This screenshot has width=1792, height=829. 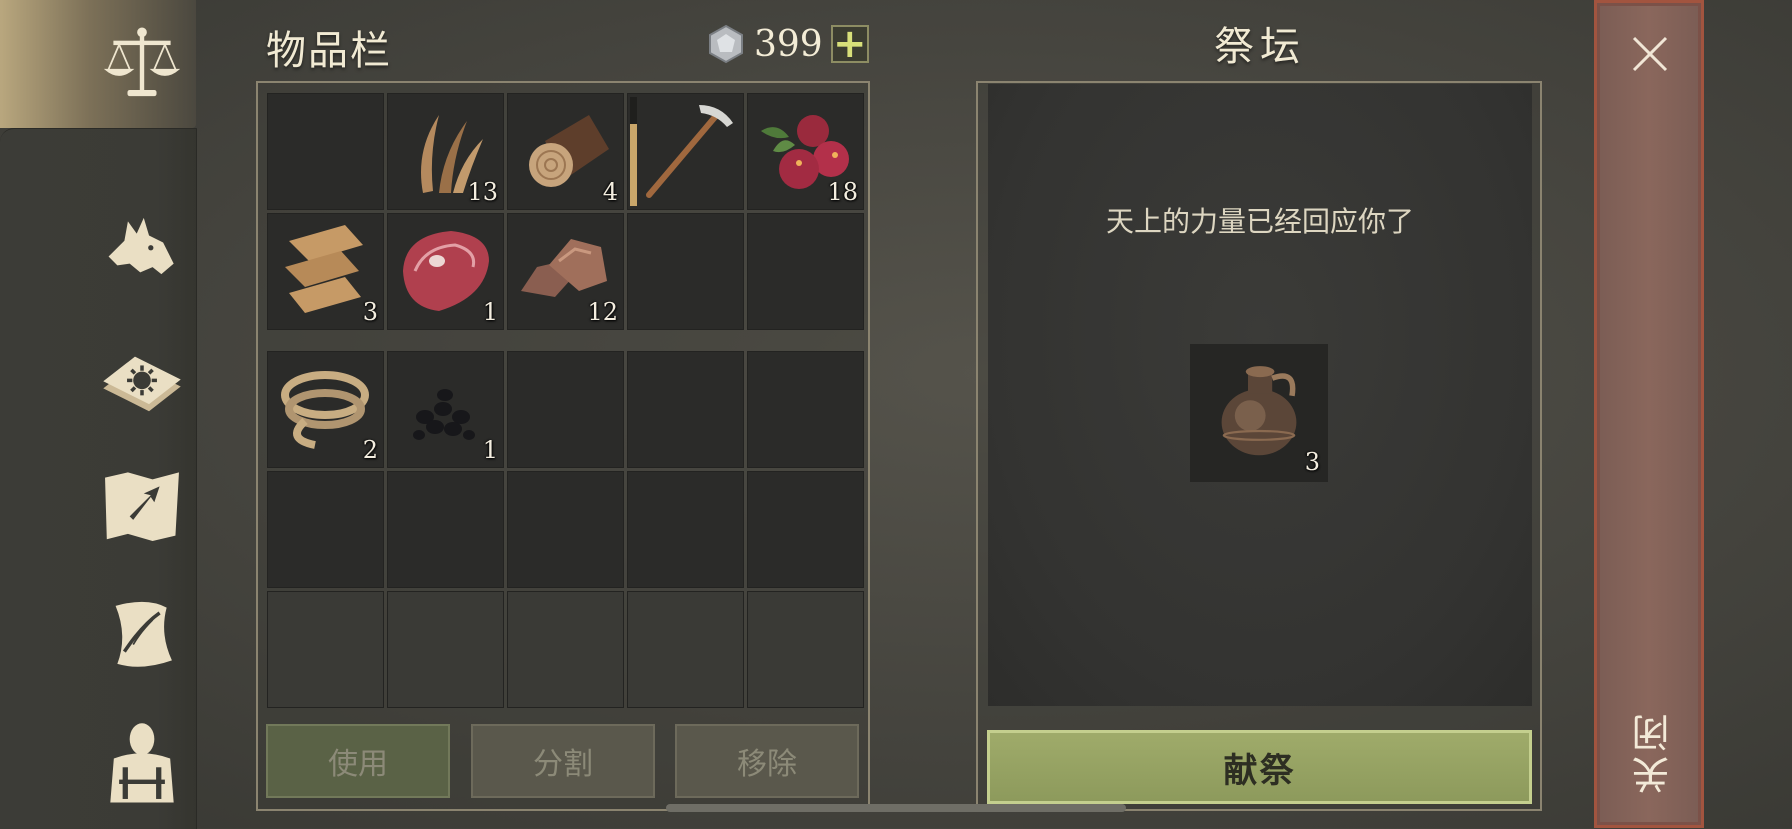 What do you see at coordinates (602, 312) in the screenshot?
I see `item-quantity: 12` at bounding box center [602, 312].